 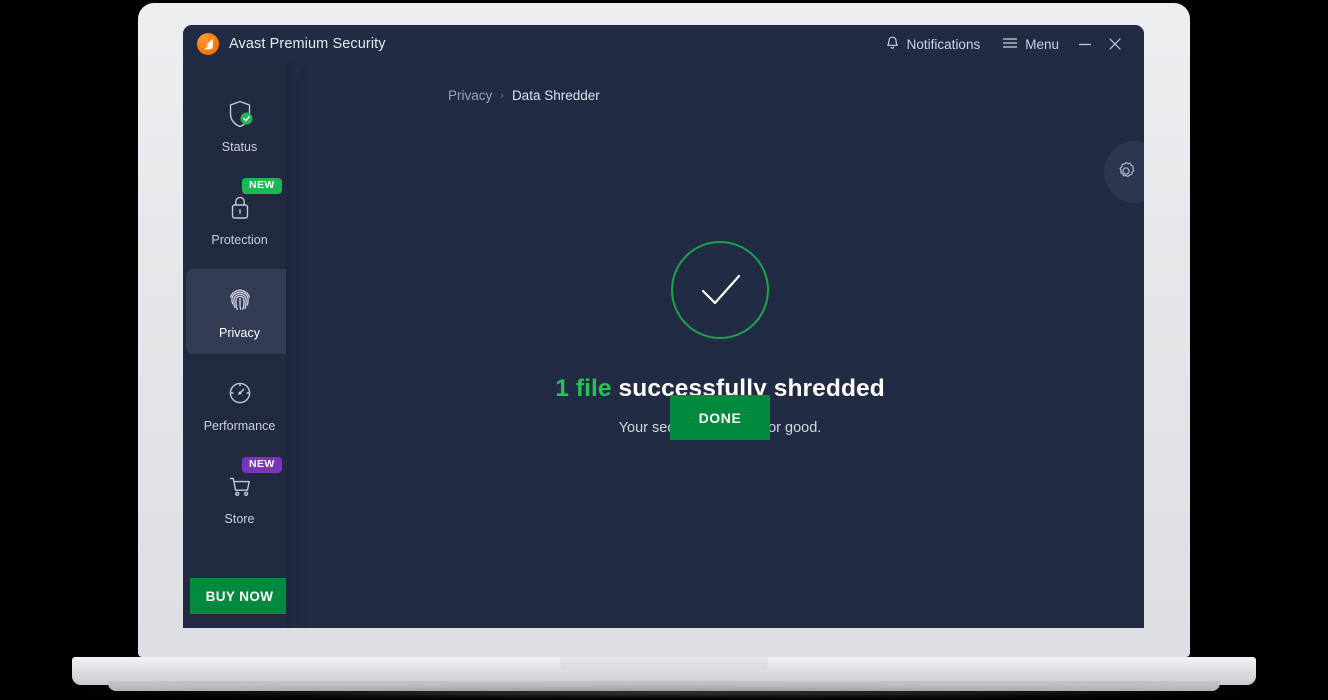 I want to click on sidebar-item-privacy: Privacy, so click(x=239, y=311).